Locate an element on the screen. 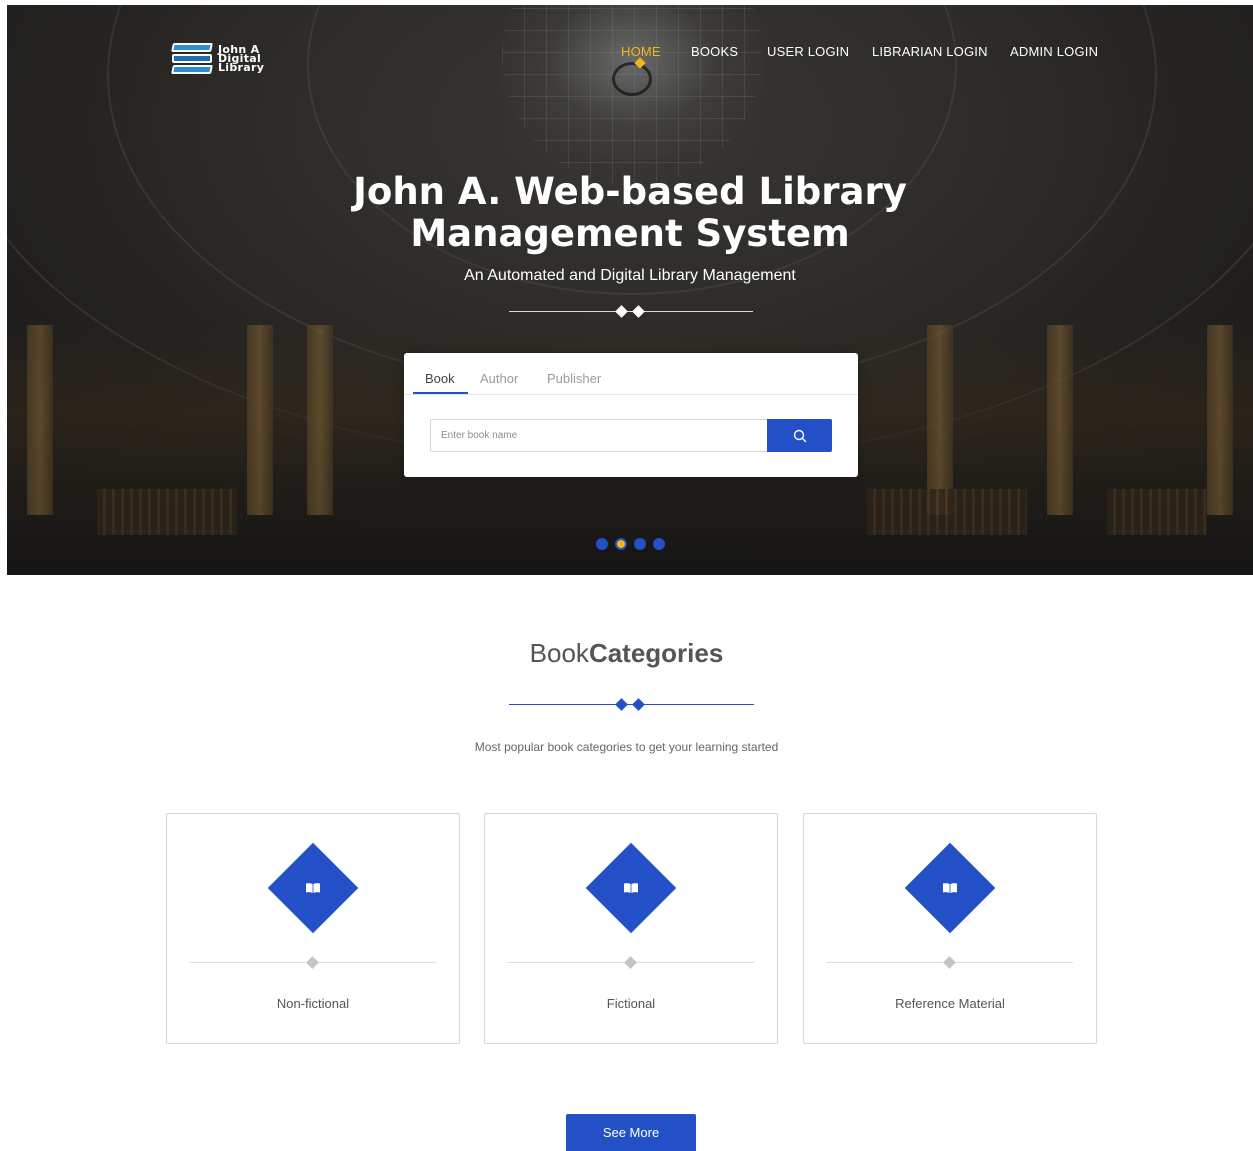 This screenshot has height=1151, width=1253. search-icon is located at coordinates (799, 435).